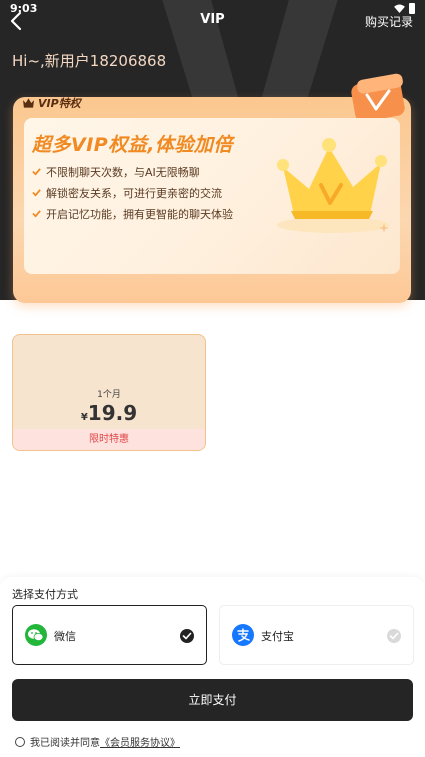  What do you see at coordinates (45, 594) in the screenshot?
I see `payment-method-title: 选择支付方式` at bounding box center [45, 594].